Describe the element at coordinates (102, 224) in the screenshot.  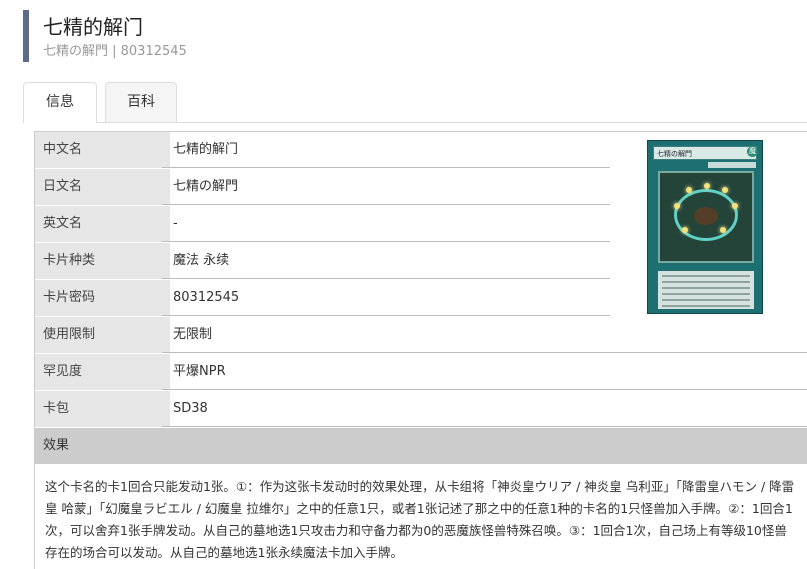
I see `field-label: 英文名` at that location.